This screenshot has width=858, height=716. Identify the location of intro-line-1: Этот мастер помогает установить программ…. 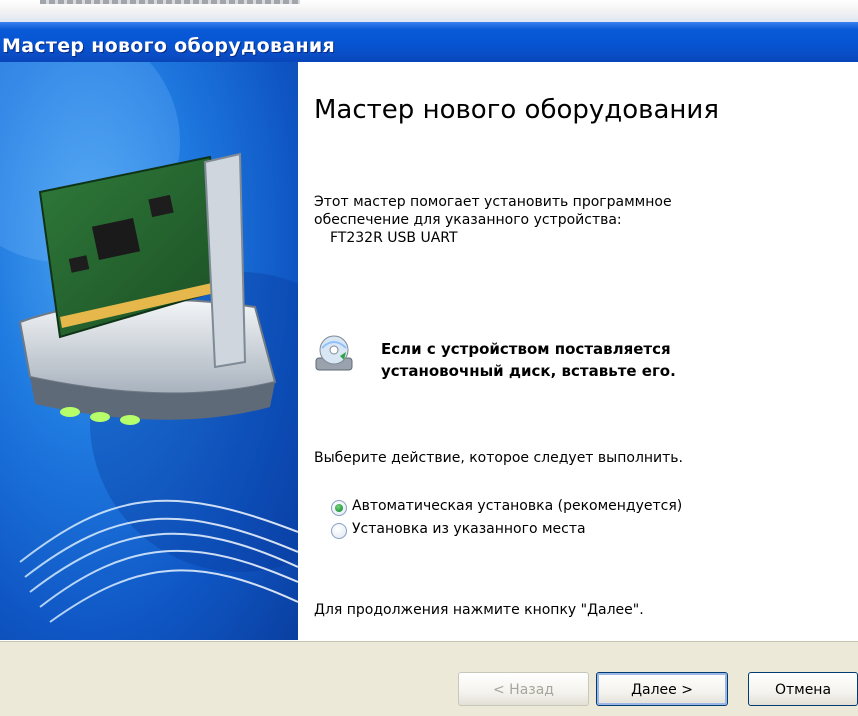
(493, 202).